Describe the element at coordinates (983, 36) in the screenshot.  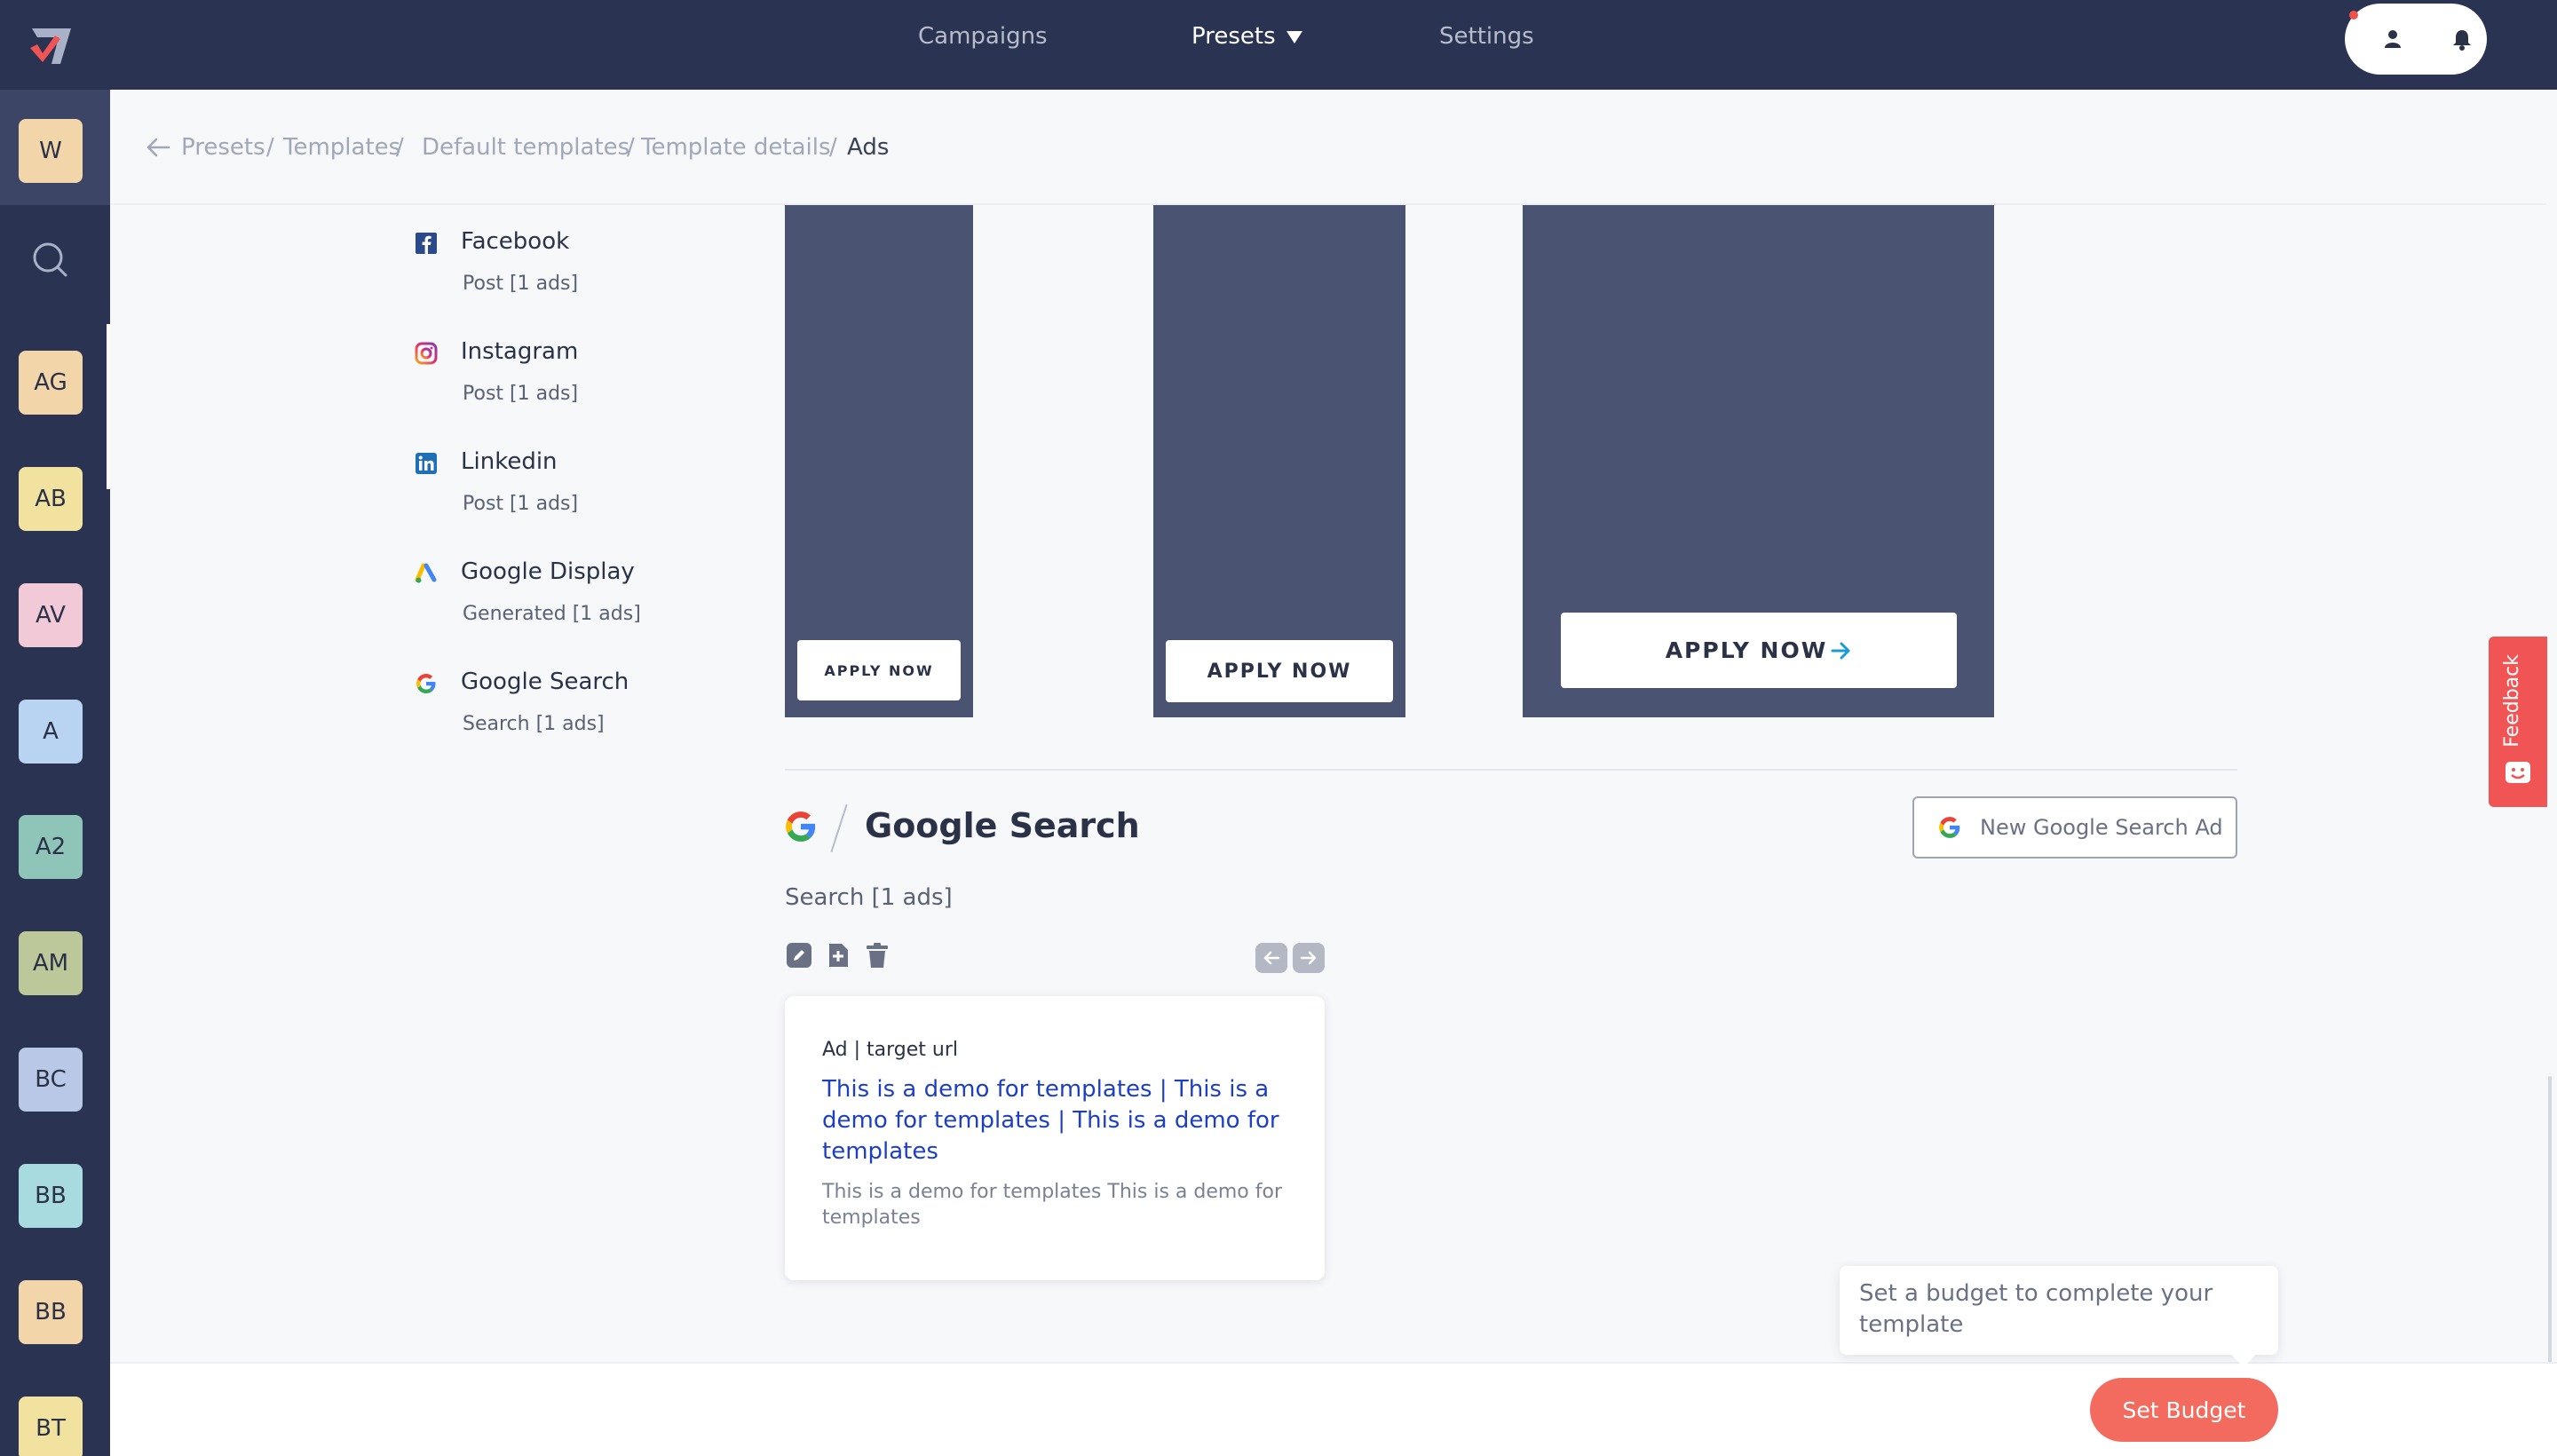
I see `nav-campaigns: Campaigns` at that location.